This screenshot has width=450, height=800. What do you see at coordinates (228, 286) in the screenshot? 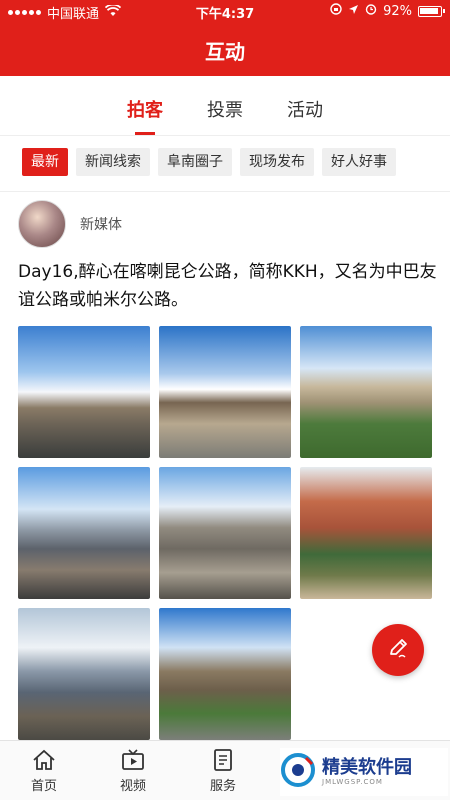
I see `post-text: Day16,醉心在喀喇昆仑公路，简称KKH，又名为中巴友谊公路或帕米尔公路。` at bounding box center [228, 286].